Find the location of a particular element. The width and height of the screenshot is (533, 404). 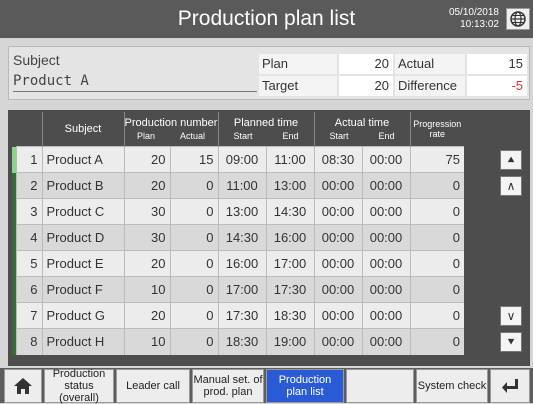

production-plan-list-button: Production plan list is located at coordinates (305, 386).